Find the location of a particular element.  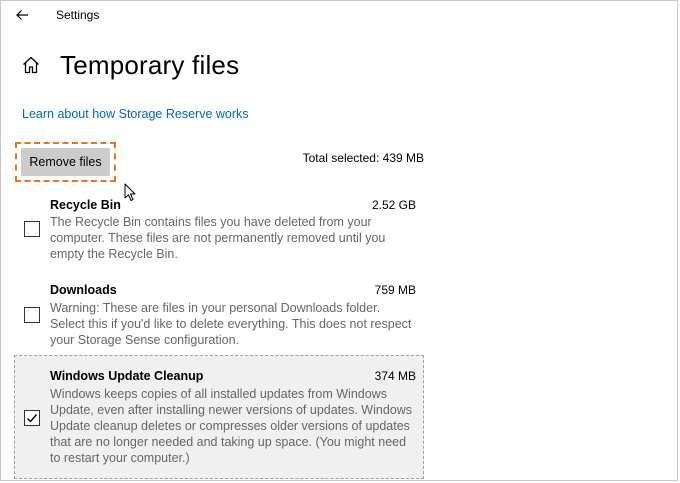

item-size: 2.52 GB is located at coordinates (393, 205).